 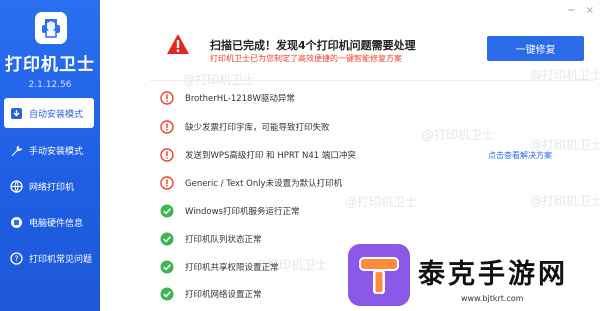 I want to click on printer-logo-icon, so click(x=51, y=28).